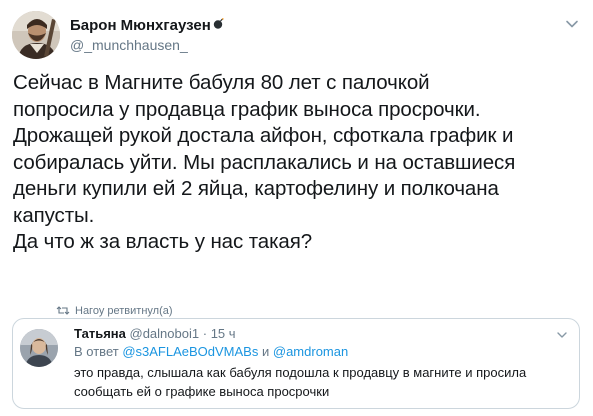  Describe the element at coordinates (54, 215) in the screenshot. I see `tweet-text-line: капусты.` at that location.